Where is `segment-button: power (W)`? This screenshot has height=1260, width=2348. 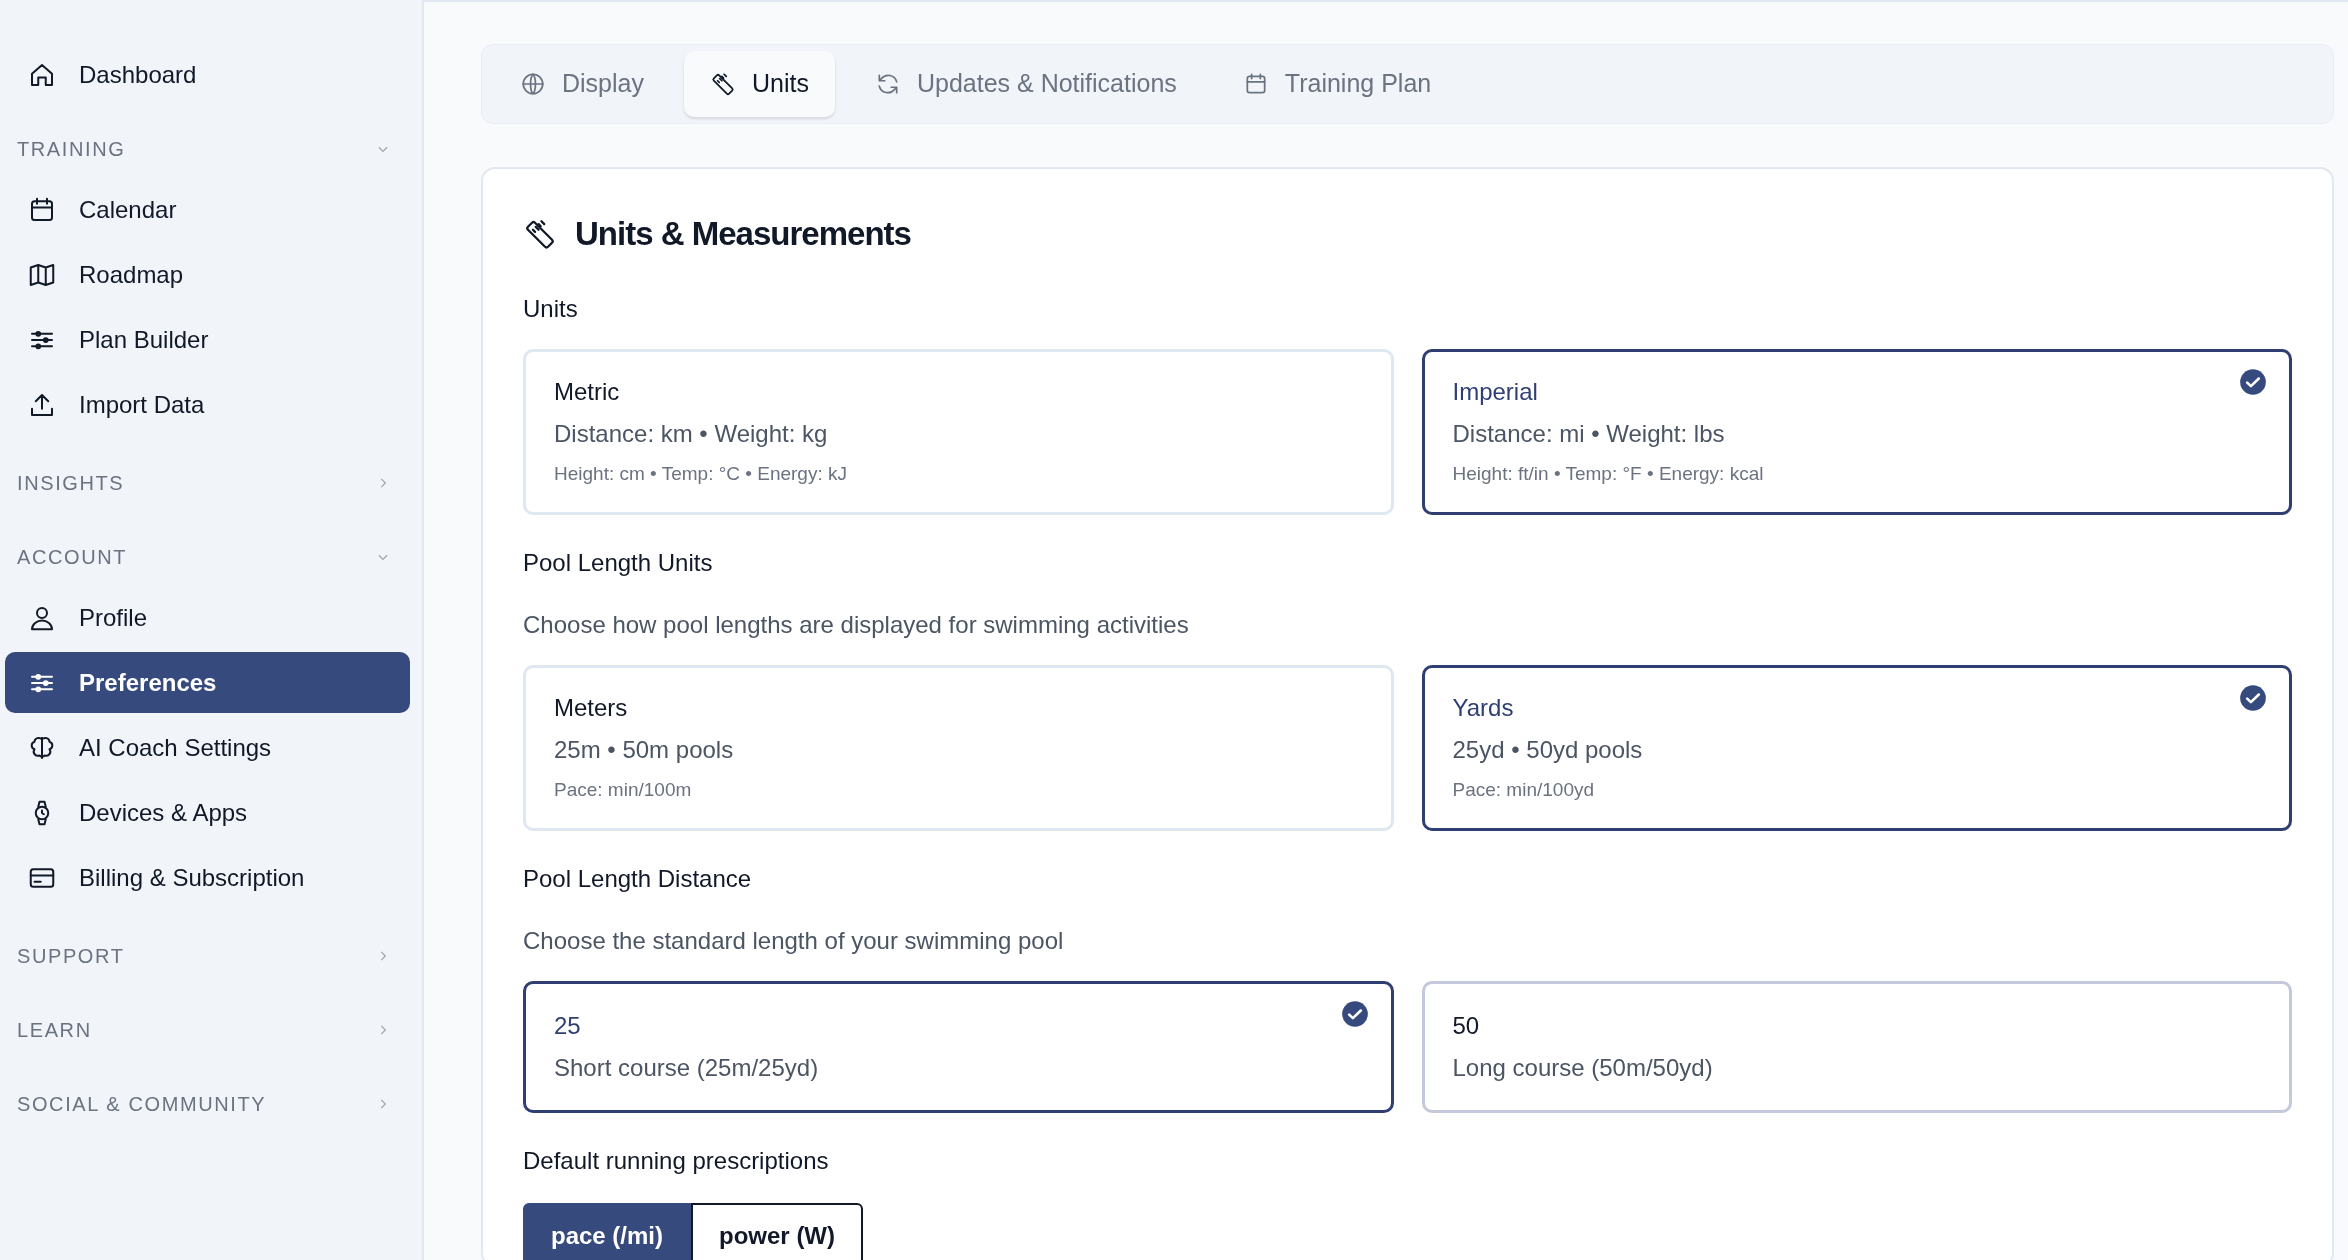
segment-button: power (W) is located at coordinates (777, 1231).